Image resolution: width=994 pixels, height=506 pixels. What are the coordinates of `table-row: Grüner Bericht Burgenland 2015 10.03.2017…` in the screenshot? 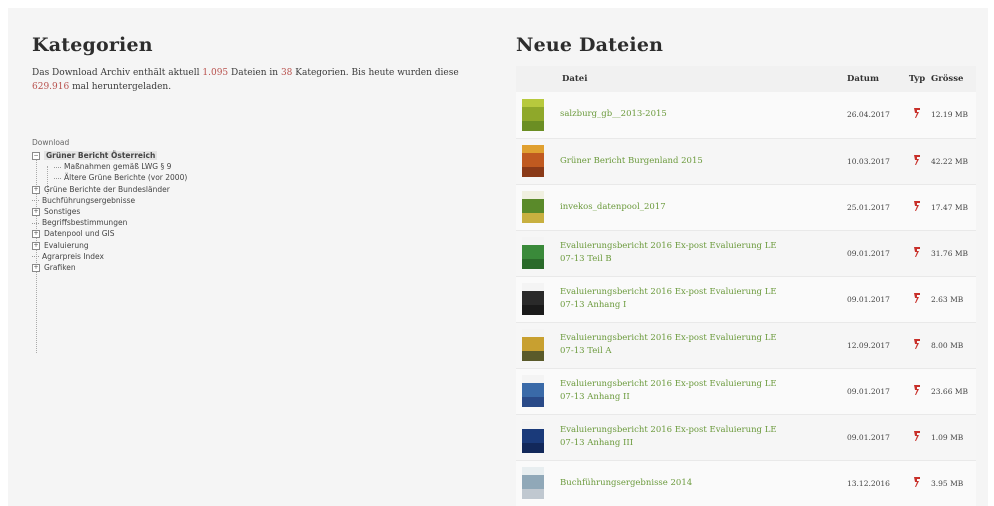 It's located at (746, 161).